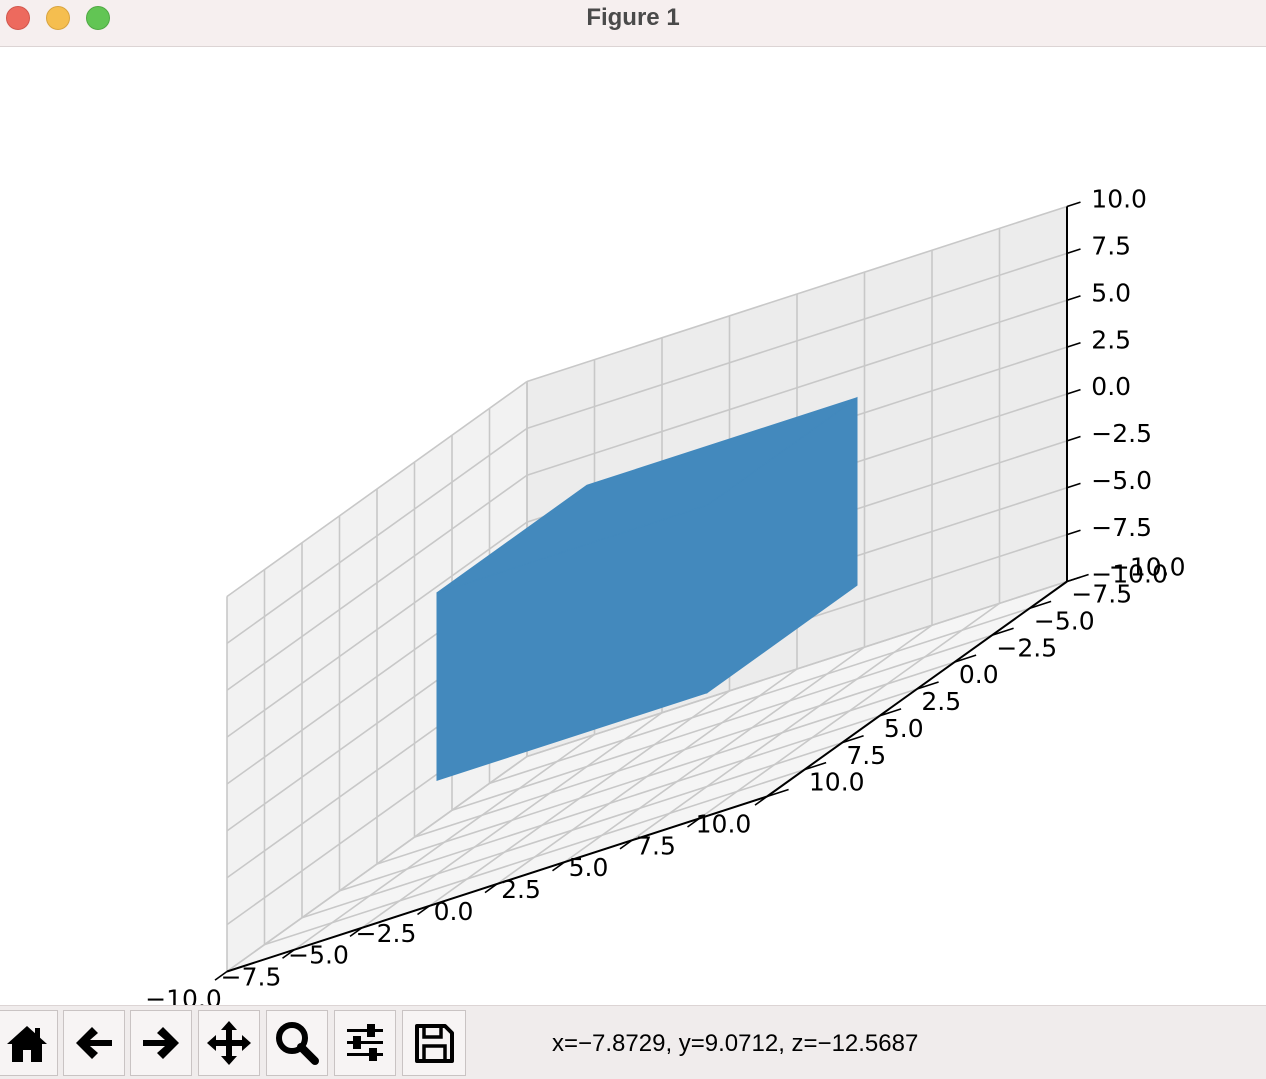  What do you see at coordinates (521, 889) in the screenshot?
I see `x-tick-label: 2.5` at bounding box center [521, 889].